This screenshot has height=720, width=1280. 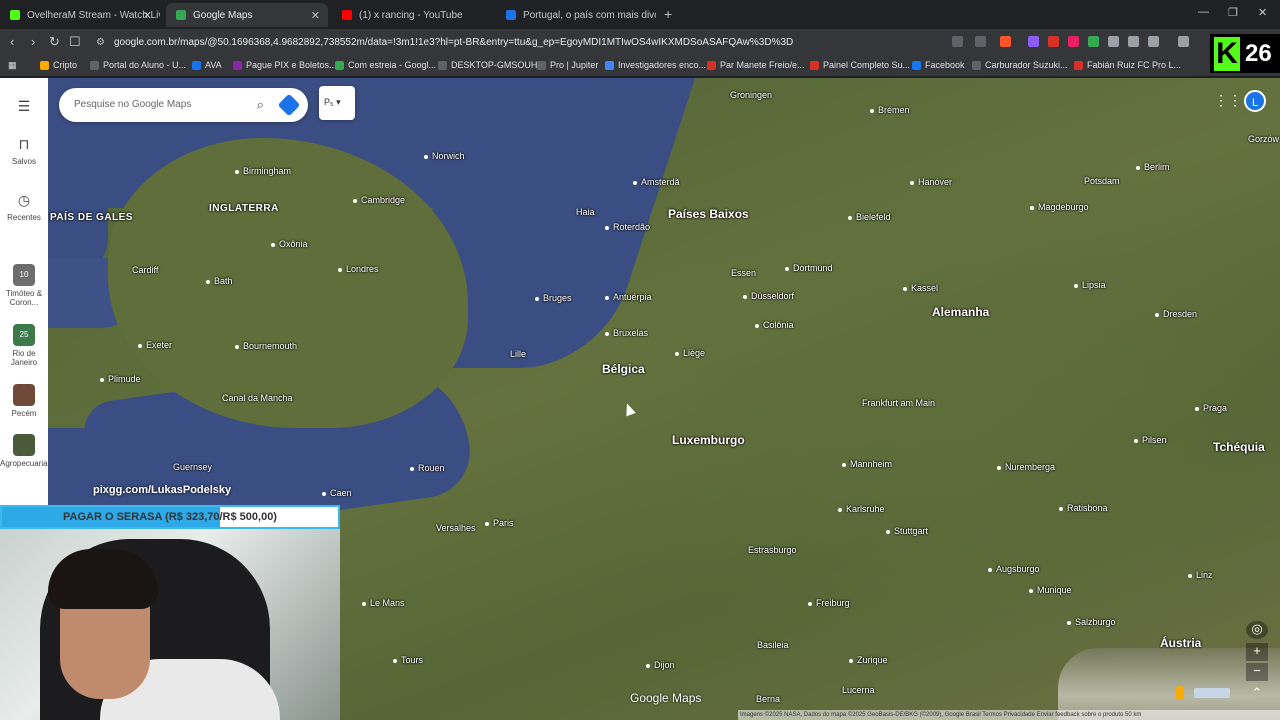 What do you see at coordinates (907, 531) in the screenshot?
I see `map-label: Stuttgart` at bounding box center [907, 531].